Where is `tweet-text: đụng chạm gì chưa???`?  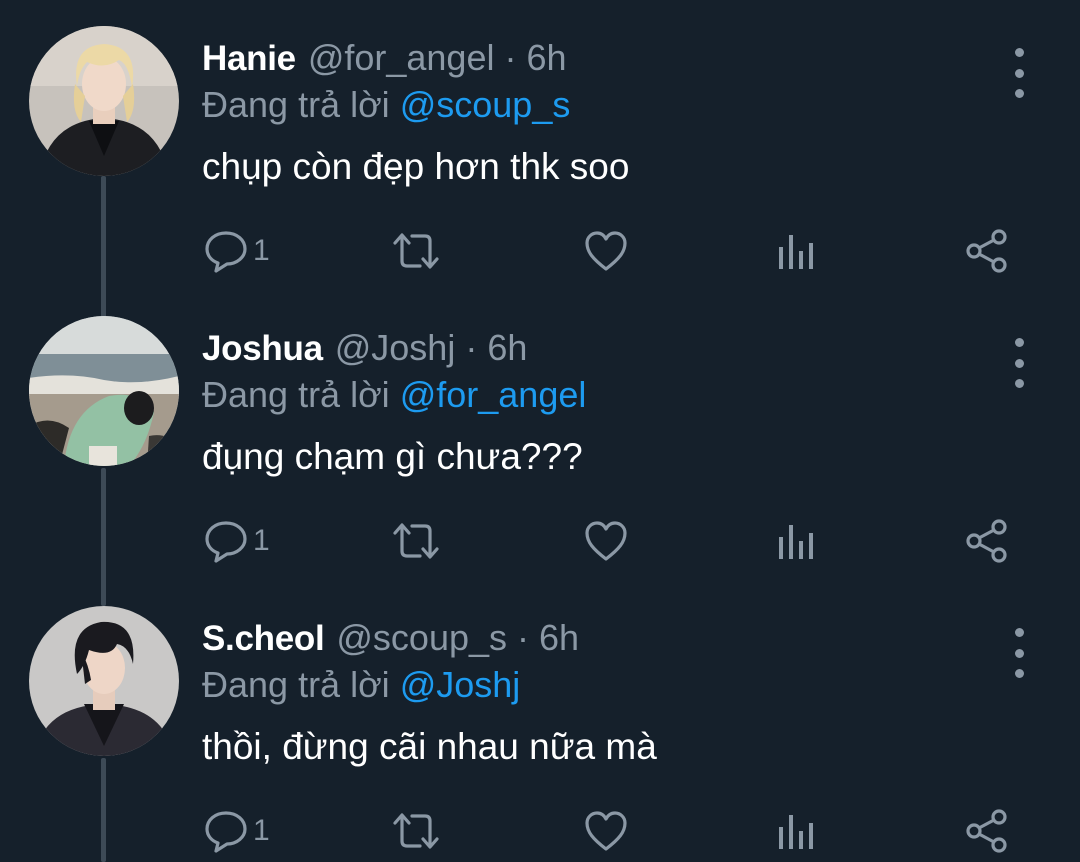
tweet-text: đụng chạm gì chưa??? is located at coordinates (392, 456).